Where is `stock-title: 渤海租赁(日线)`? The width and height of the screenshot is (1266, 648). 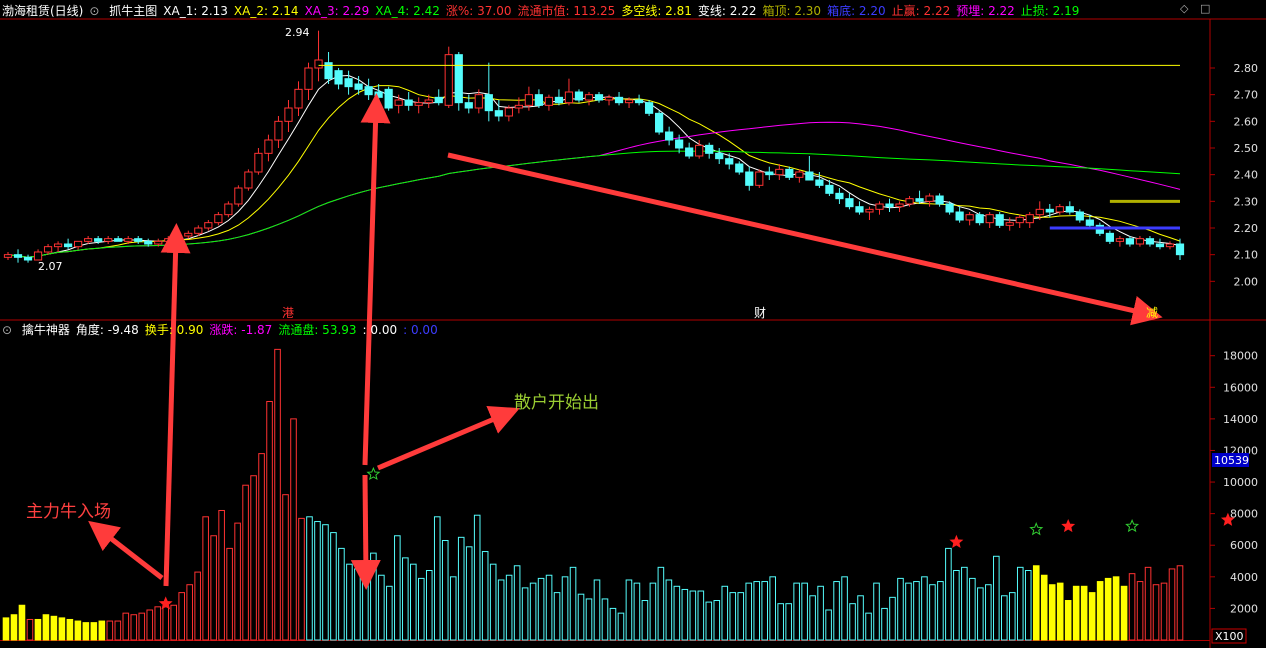
stock-title: 渤海租赁(日线) is located at coordinates (42, 11).